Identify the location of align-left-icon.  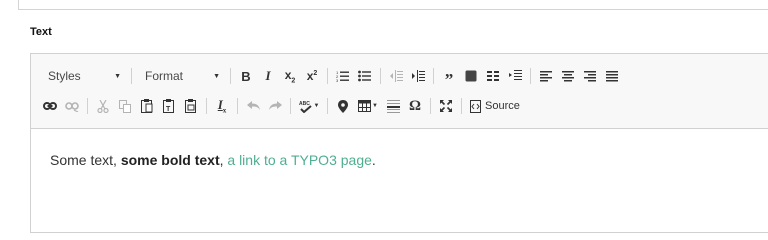
(546, 75).